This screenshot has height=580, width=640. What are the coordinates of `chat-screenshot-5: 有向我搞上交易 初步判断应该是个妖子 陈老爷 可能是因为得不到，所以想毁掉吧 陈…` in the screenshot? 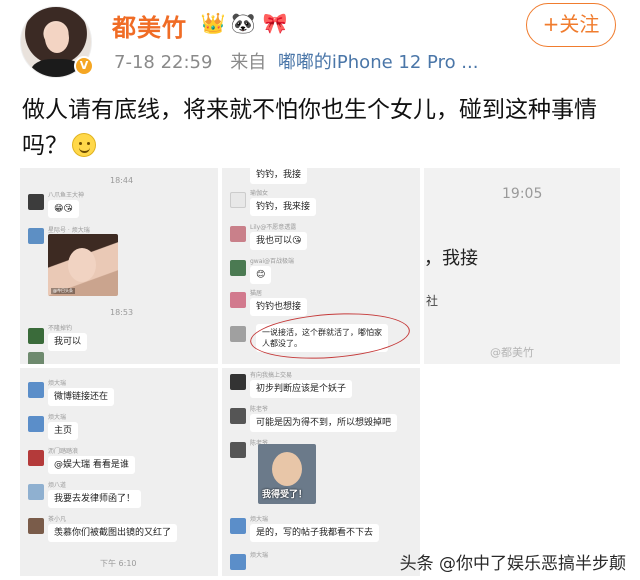 It's located at (321, 472).